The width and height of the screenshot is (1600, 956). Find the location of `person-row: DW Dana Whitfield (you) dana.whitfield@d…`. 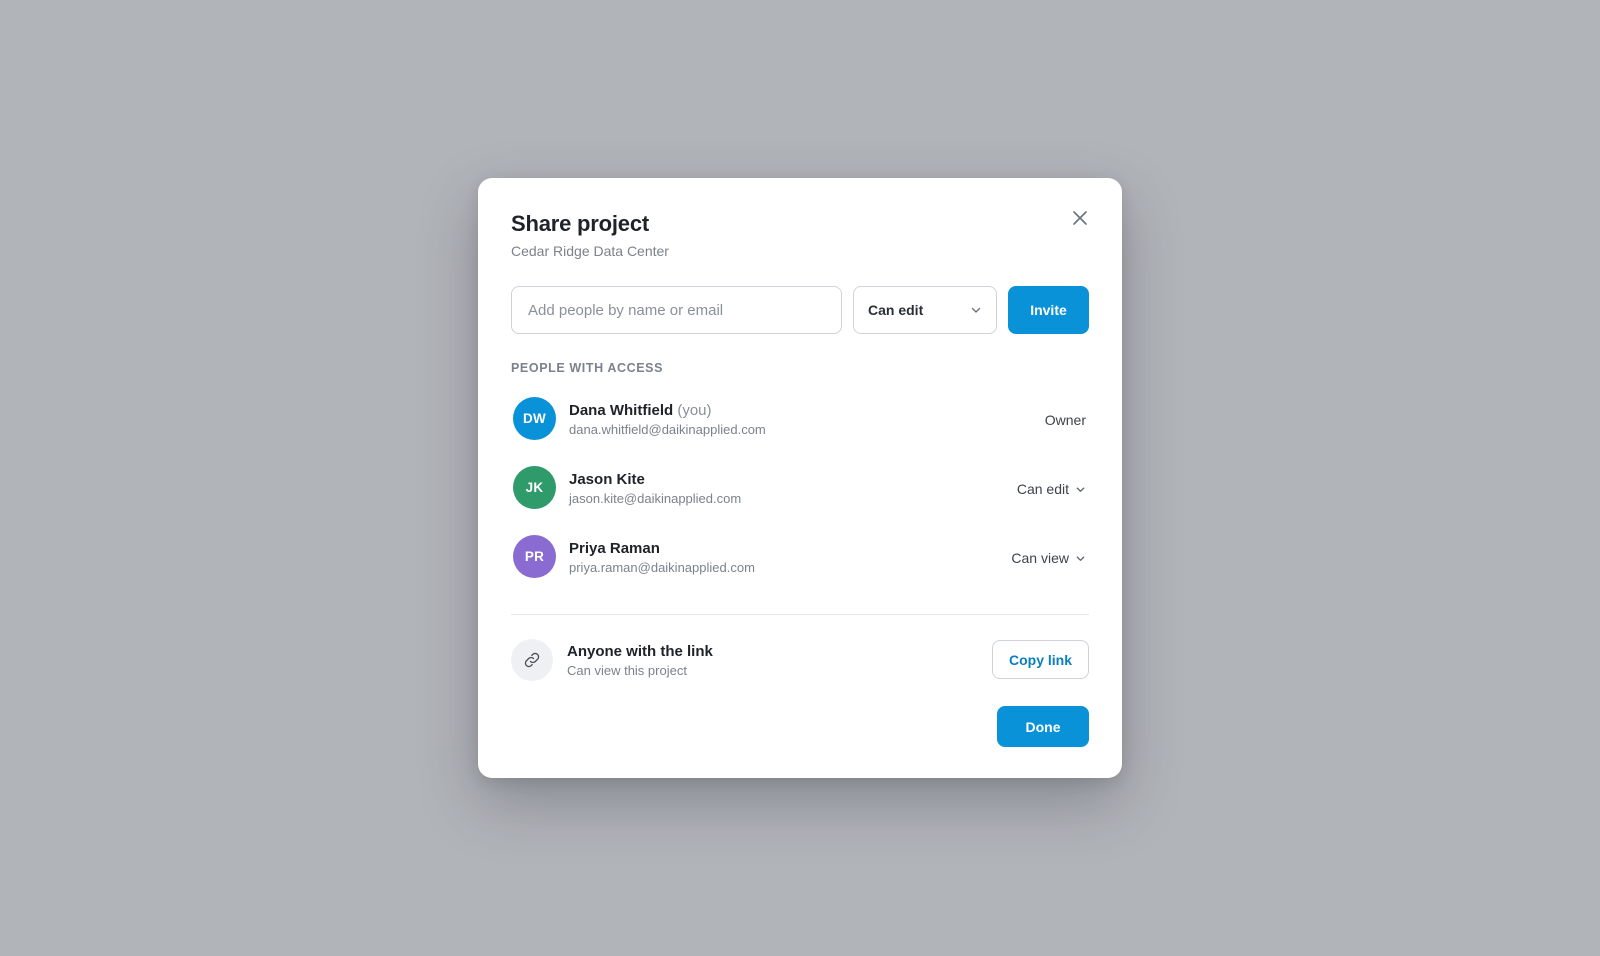

person-row: DW Dana Whitfield (you) dana.whitfield@d… is located at coordinates (800, 419).